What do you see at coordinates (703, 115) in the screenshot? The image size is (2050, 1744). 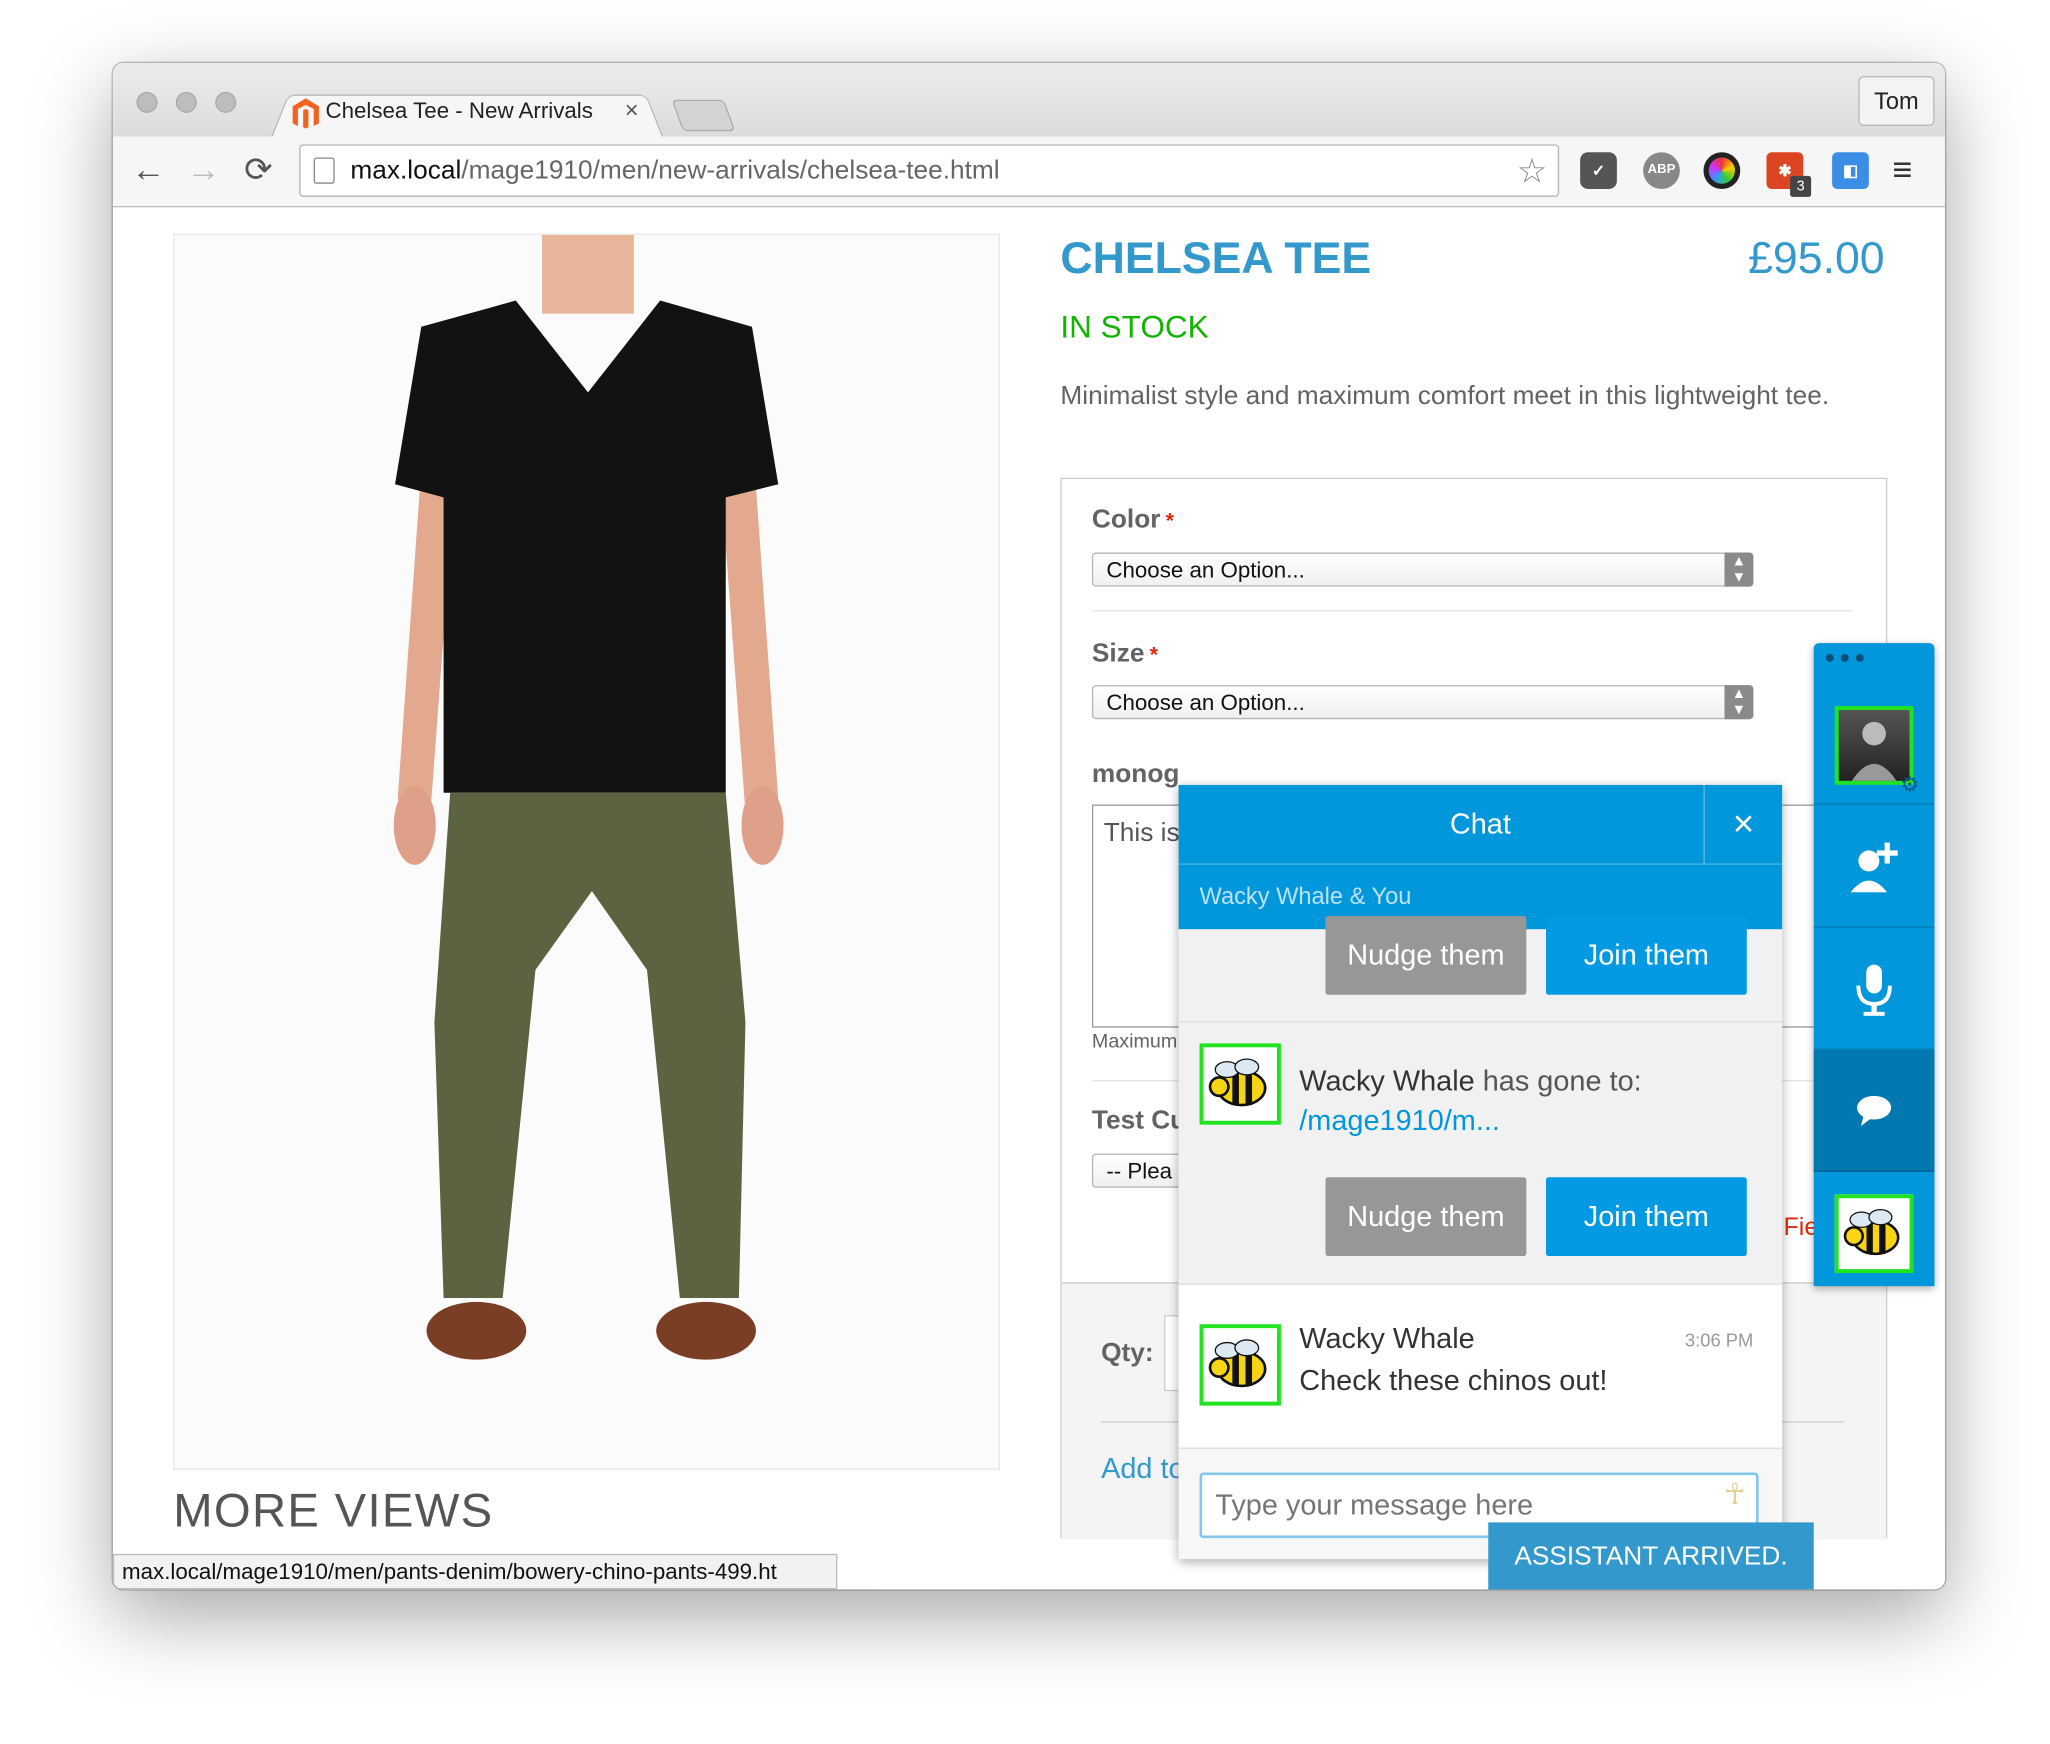 I see `new-tab-button` at bounding box center [703, 115].